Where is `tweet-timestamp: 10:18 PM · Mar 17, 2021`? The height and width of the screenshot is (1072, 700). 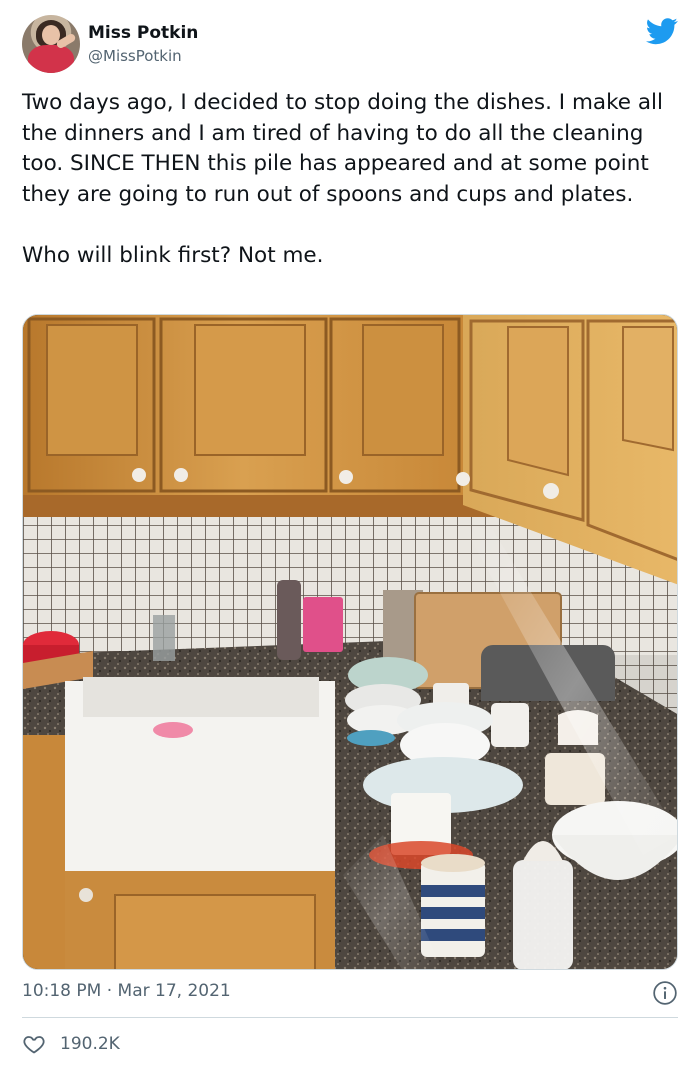 tweet-timestamp: 10:18 PM · Mar 17, 2021 is located at coordinates (126, 991).